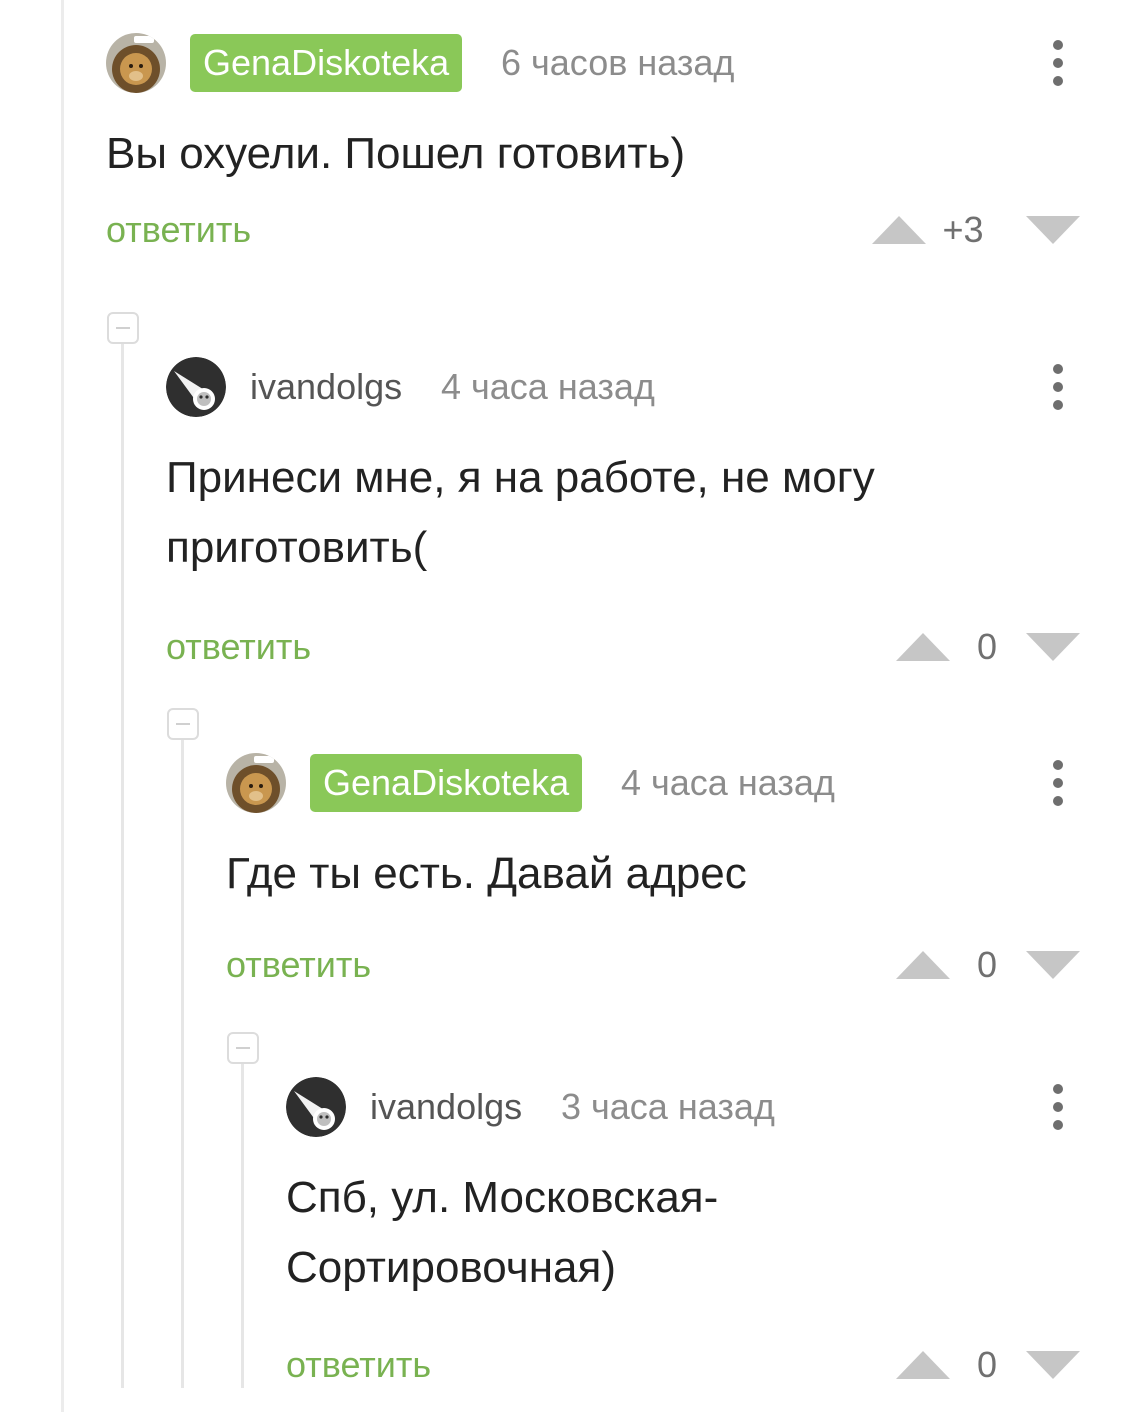 The height and width of the screenshot is (1412, 1125). I want to click on comment-header: ivandolgs 4 часа назад, so click(623, 387).